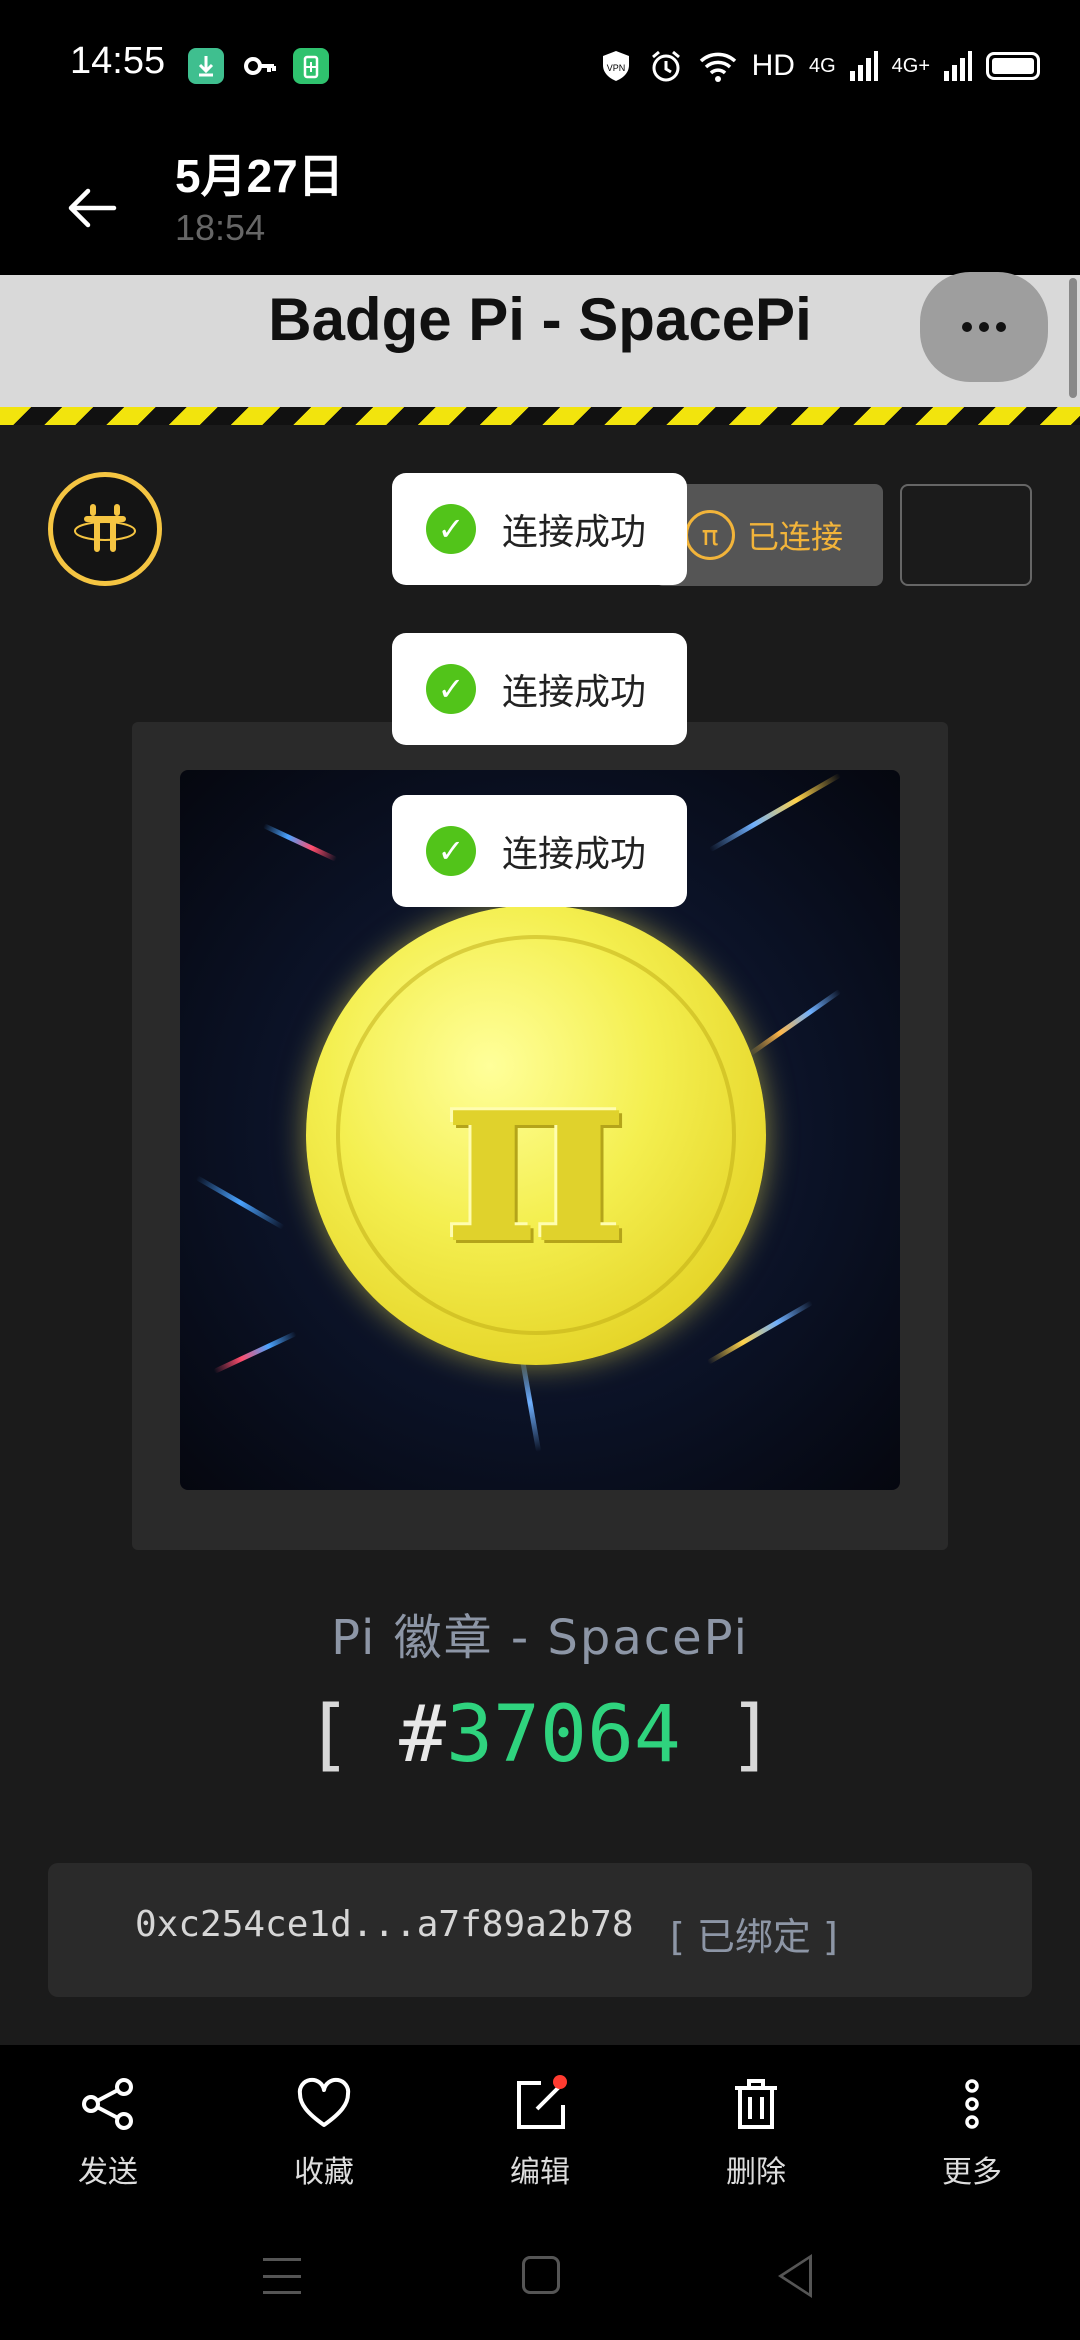 This screenshot has width=1080, height=2340. I want to click on pi-logo-icon, so click(105, 528).